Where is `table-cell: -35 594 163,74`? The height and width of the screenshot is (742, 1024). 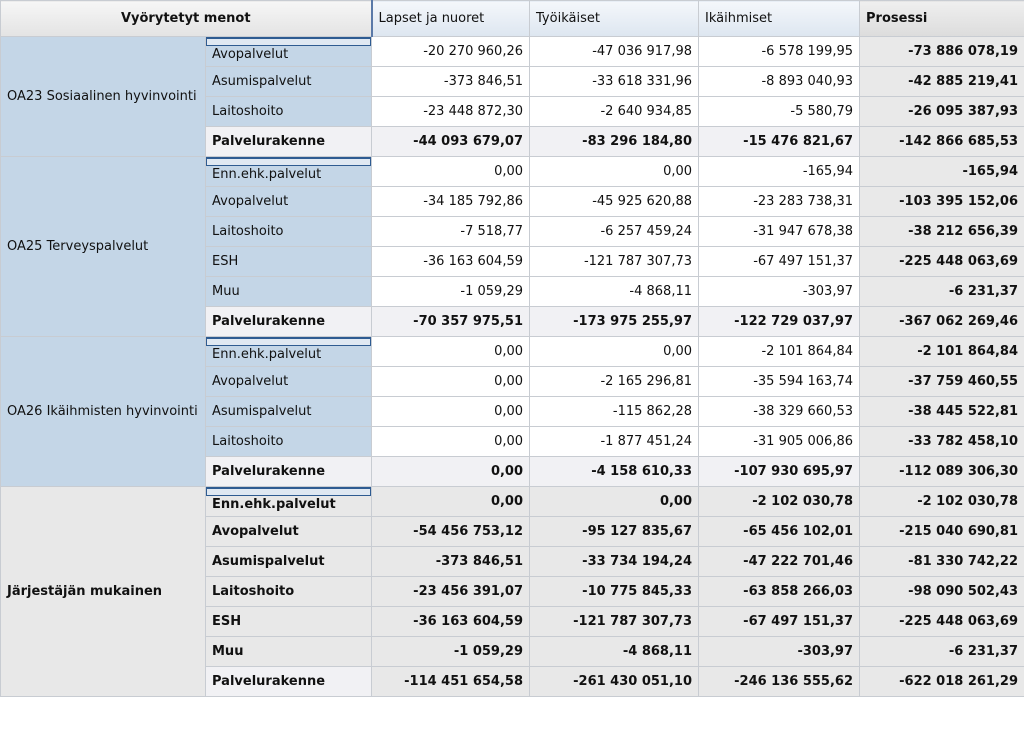 table-cell: -35 594 163,74 is located at coordinates (779, 381).